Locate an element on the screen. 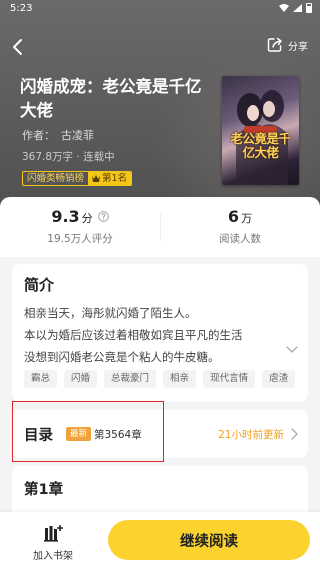 The height and width of the screenshot is (568, 320). bookshelf-add-icon is located at coordinates (53, 533).